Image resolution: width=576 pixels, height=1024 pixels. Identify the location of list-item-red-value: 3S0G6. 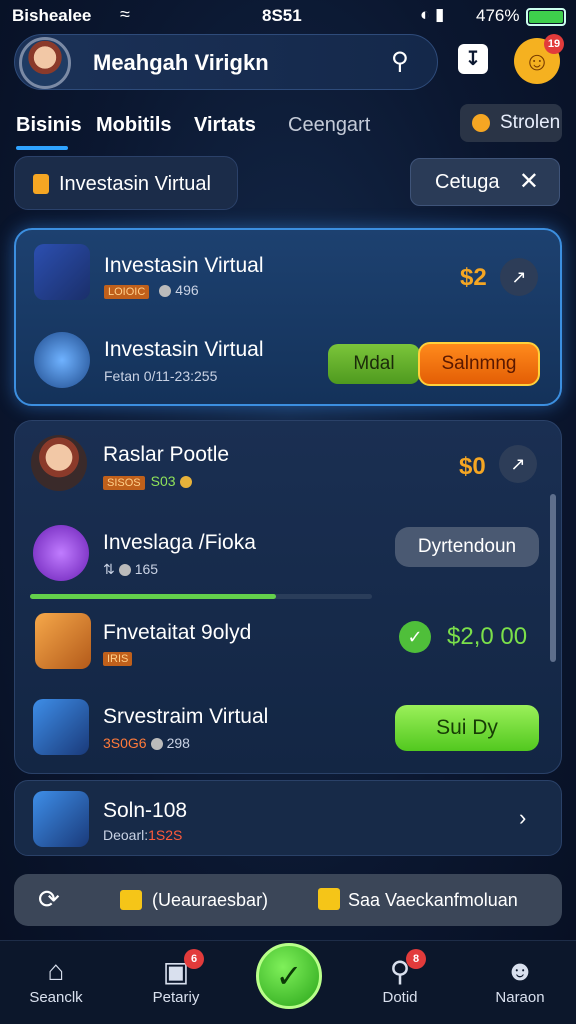
(125, 743).